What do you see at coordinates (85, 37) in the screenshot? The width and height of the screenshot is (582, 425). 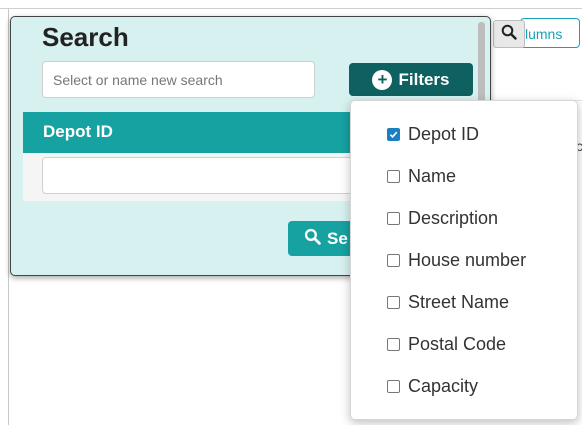 I see `panel-title: Search` at bounding box center [85, 37].